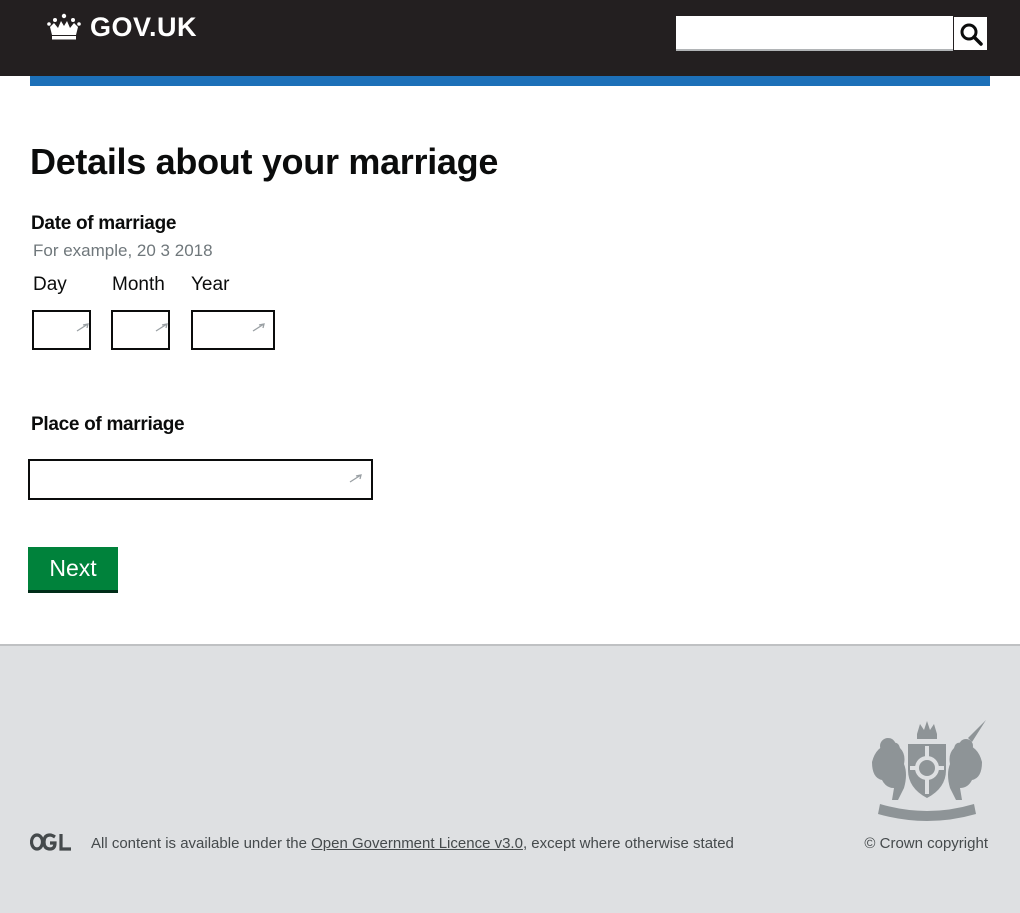 The width and height of the screenshot is (1020, 913). I want to click on header-blue-stripe, so click(510, 81).